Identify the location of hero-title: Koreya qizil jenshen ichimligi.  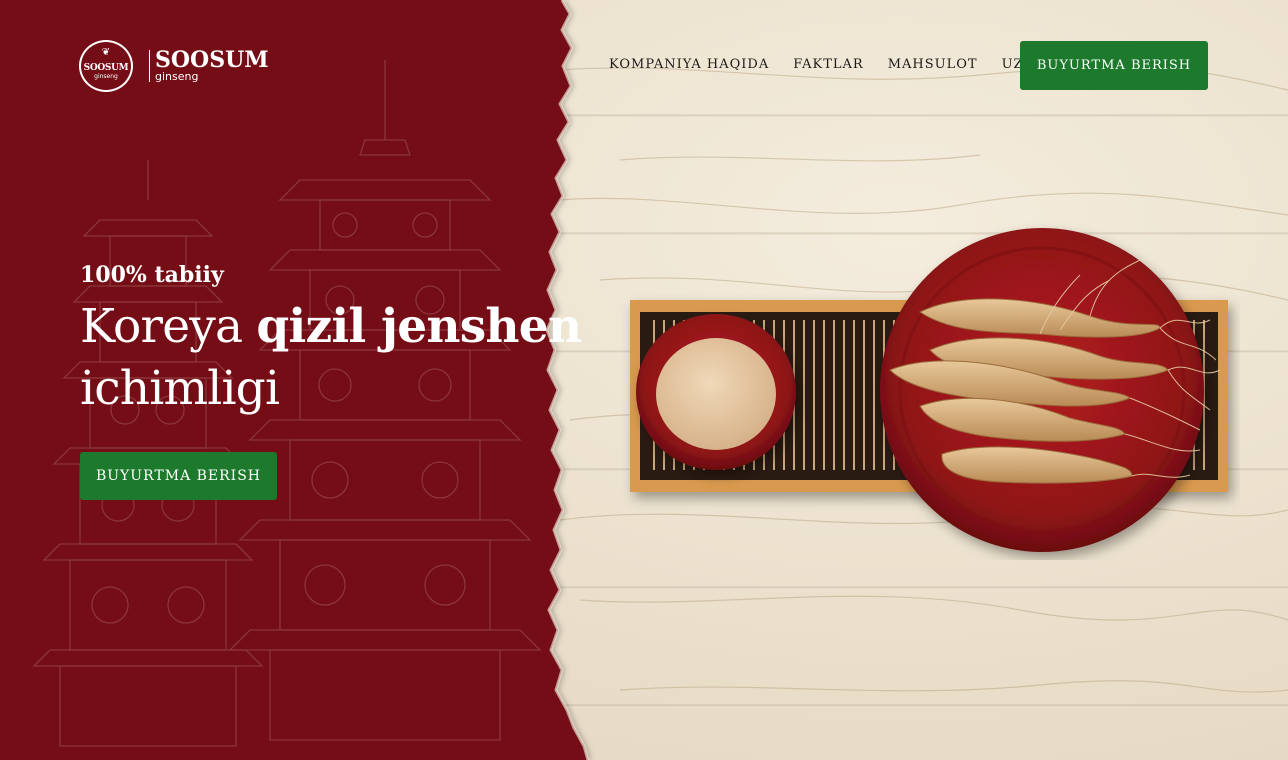
(331, 358).